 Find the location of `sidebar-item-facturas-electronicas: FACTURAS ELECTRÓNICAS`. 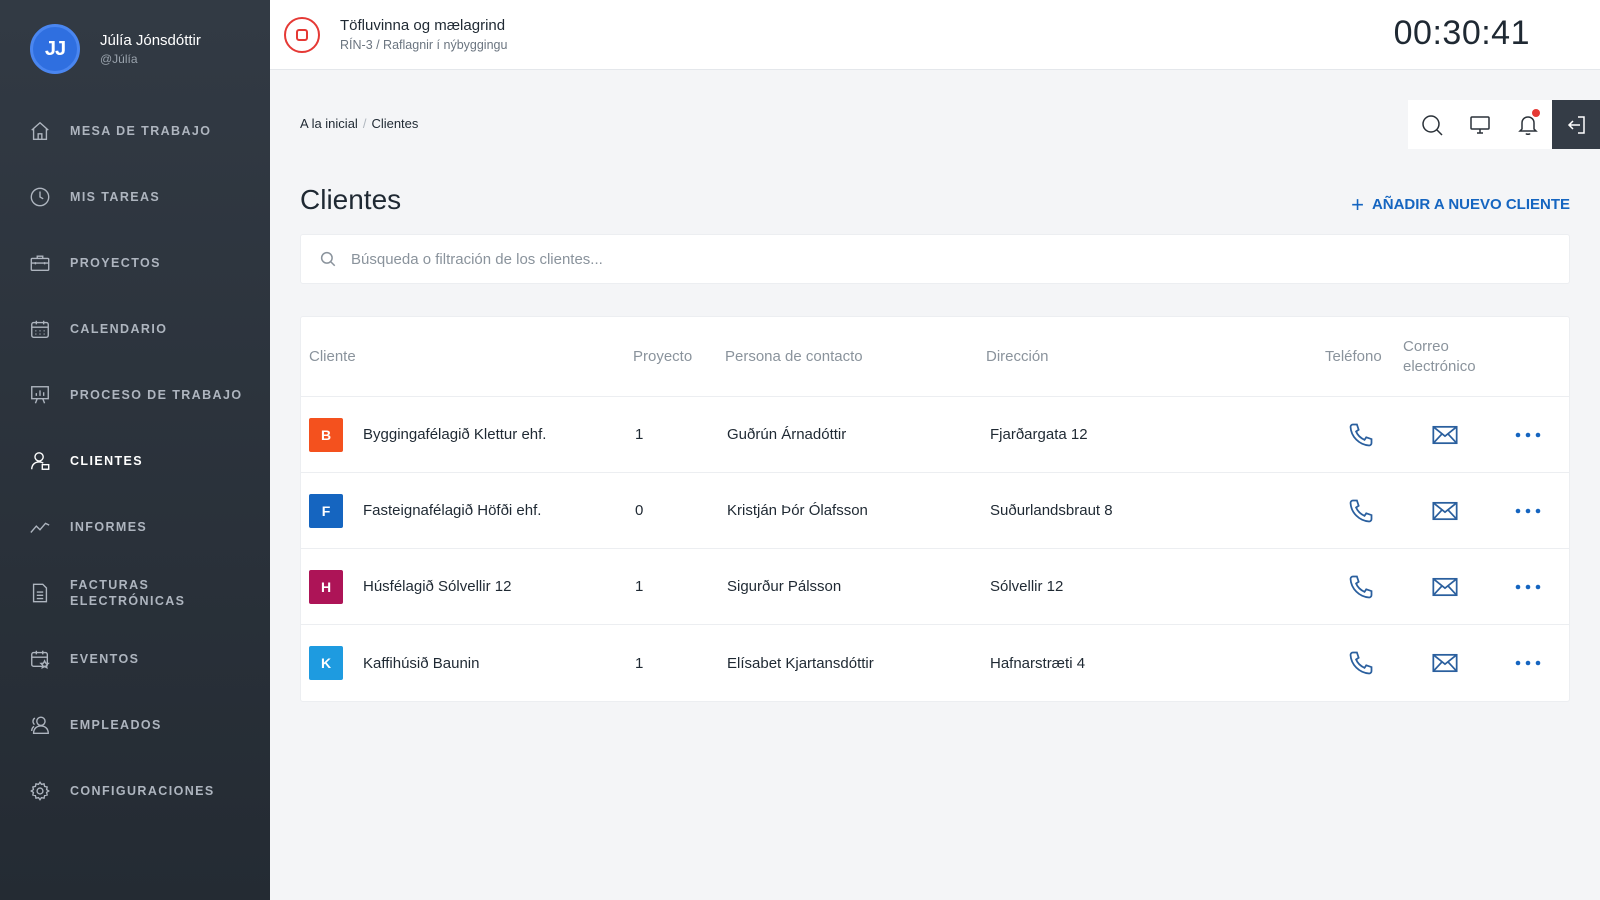

sidebar-item-facturas-electronicas: FACTURAS ELECTRÓNICAS is located at coordinates (135, 593).